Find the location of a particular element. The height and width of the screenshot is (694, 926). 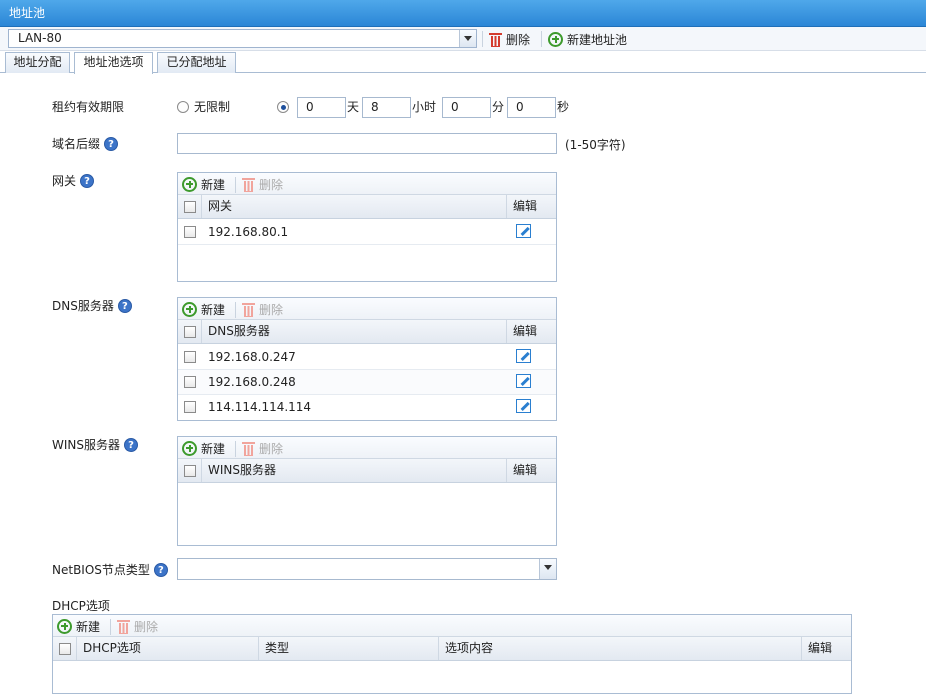

lease-days-input: 0 is located at coordinates (321, 107).